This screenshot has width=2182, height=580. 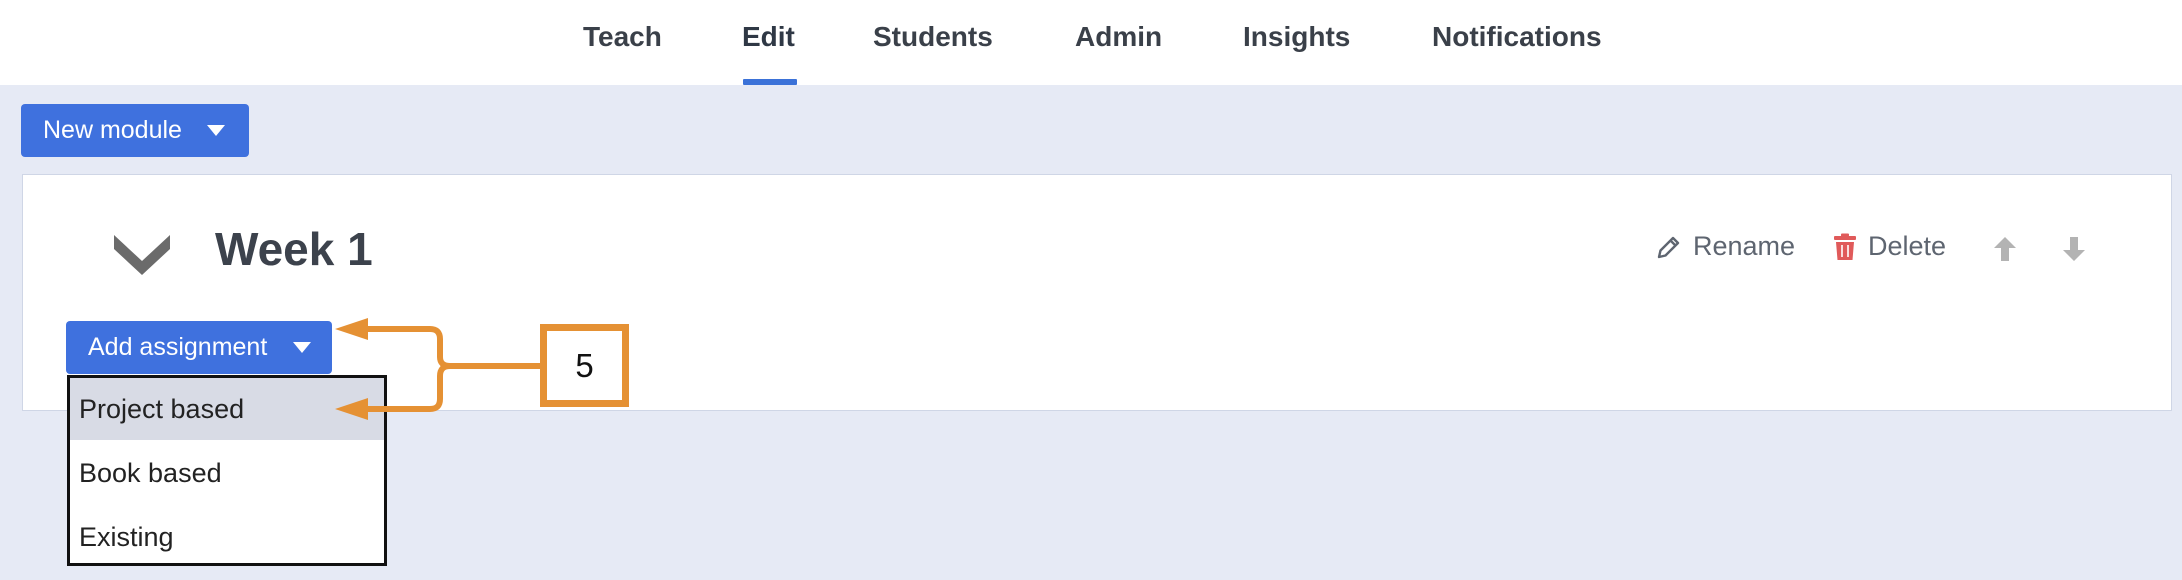 I want to click on new-module-button: New module, so click(x=135, y=130).